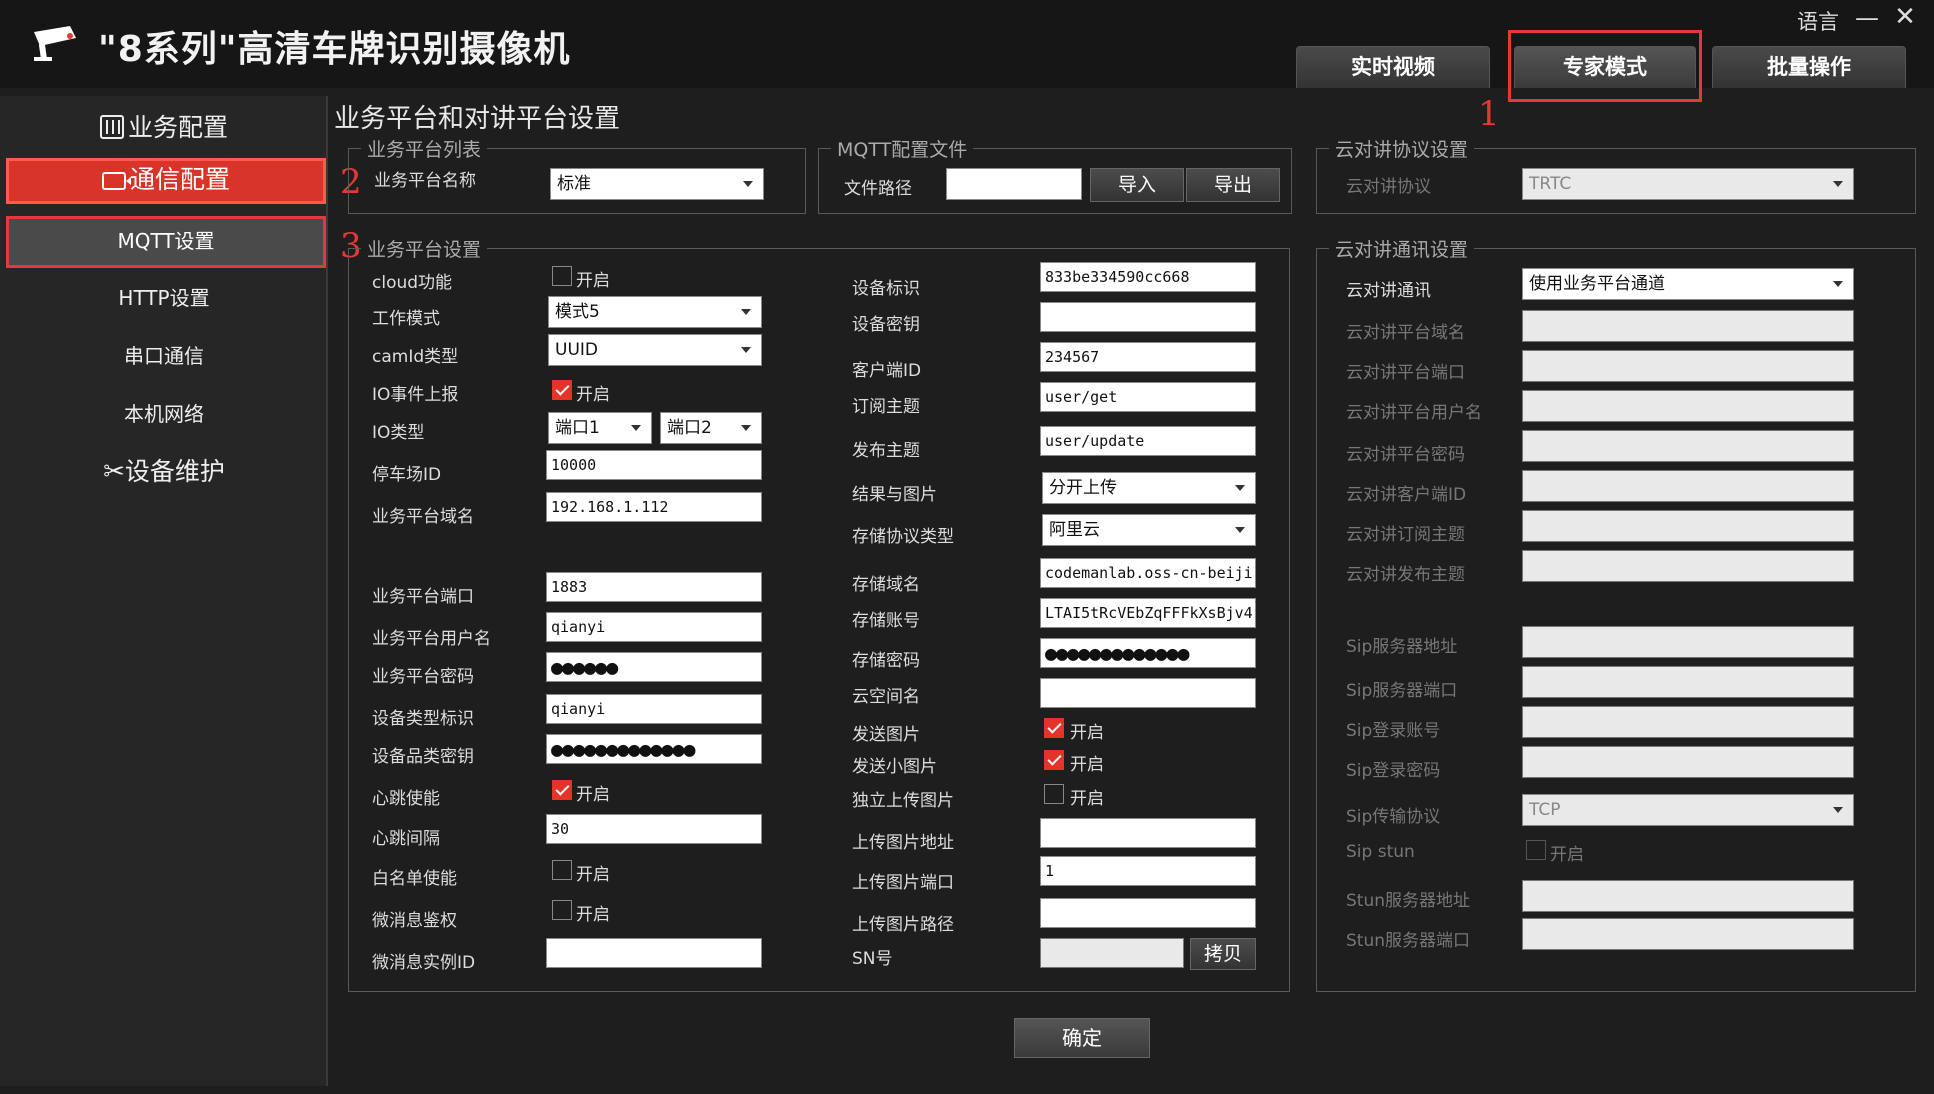  Describe the element at coordinates (412, 283) in the screenshot. I see `cloud-label: cloud功能` at that location.